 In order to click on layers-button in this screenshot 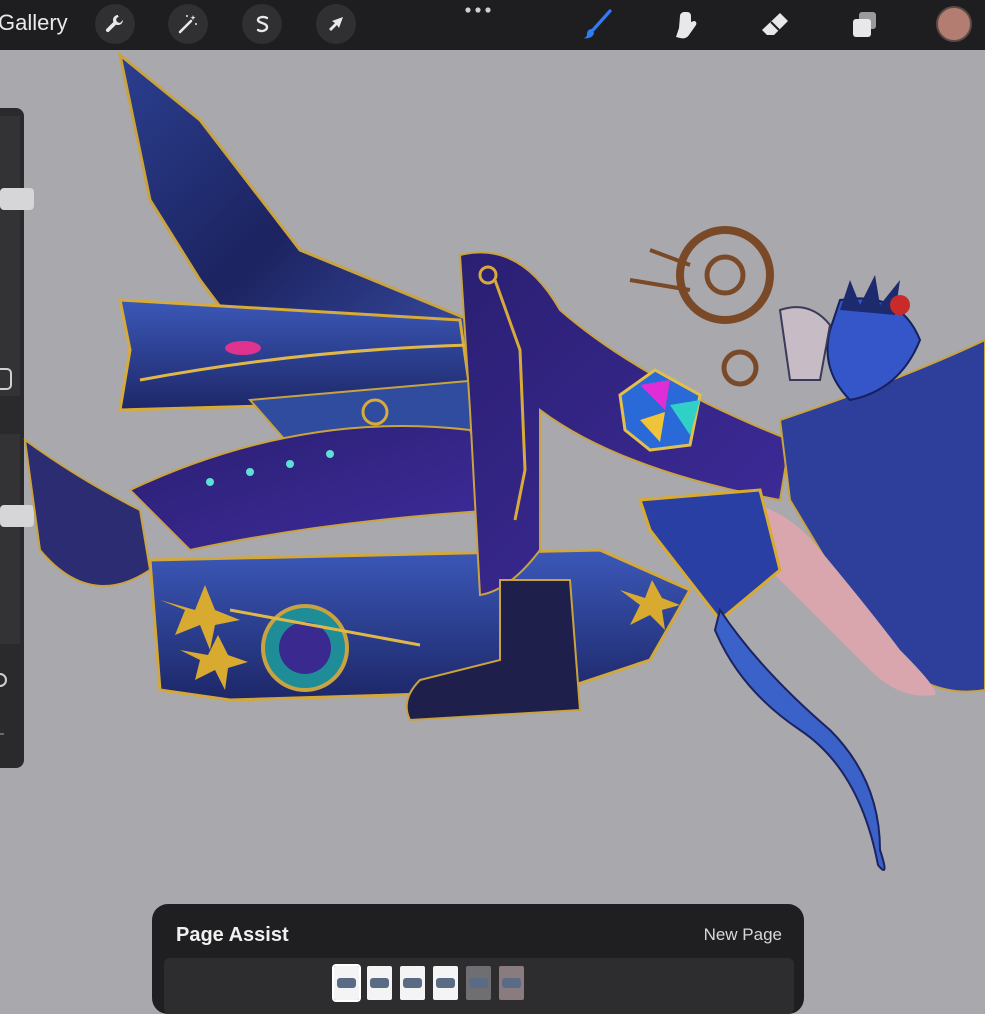, I will do `click(864, 25)`.